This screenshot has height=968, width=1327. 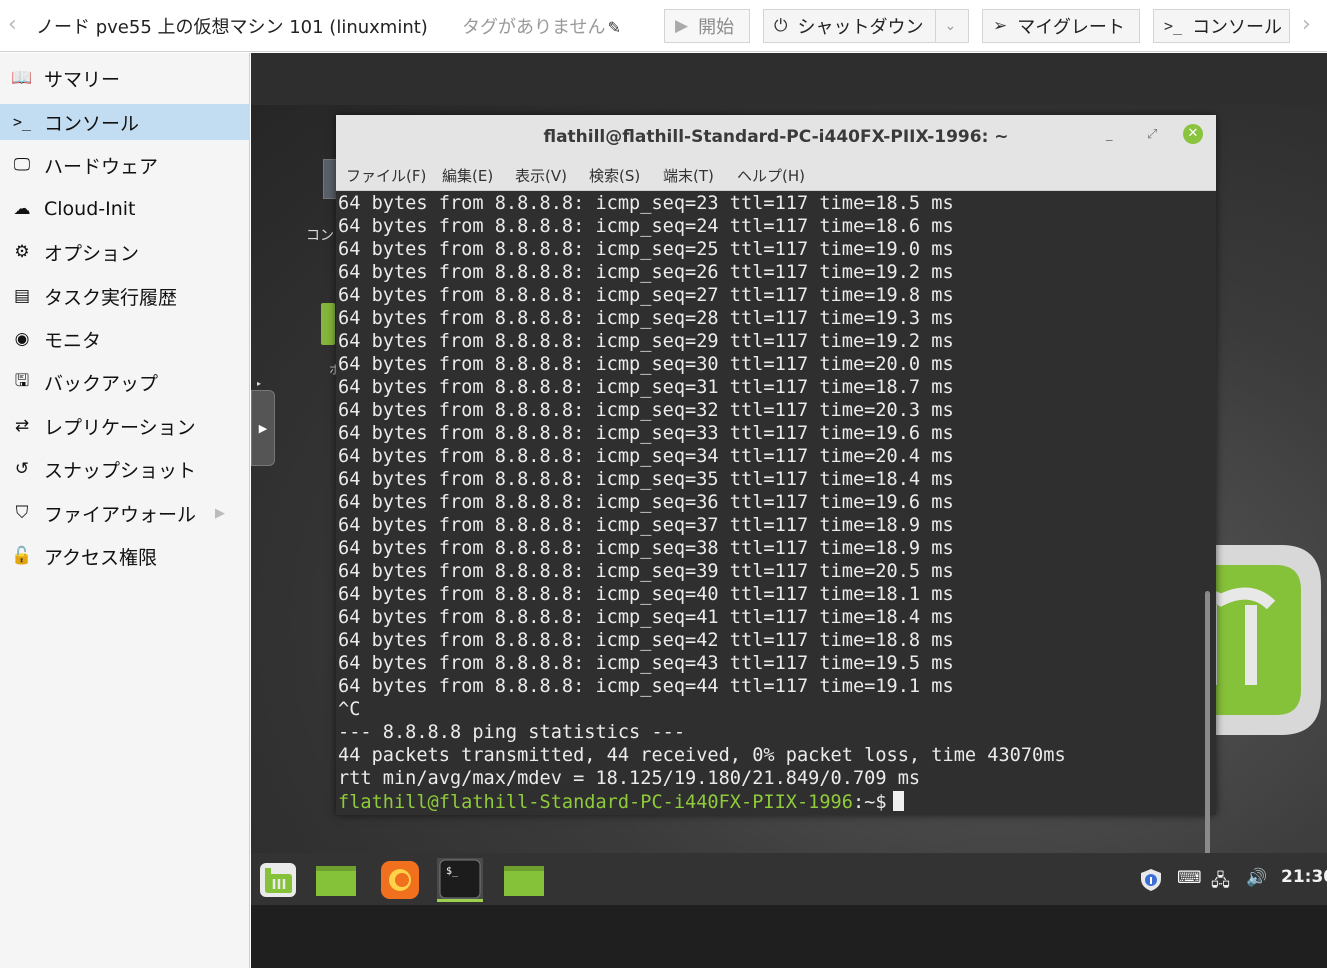 I want to click on gear-icon: ⚙, so click(x=22, y=252).